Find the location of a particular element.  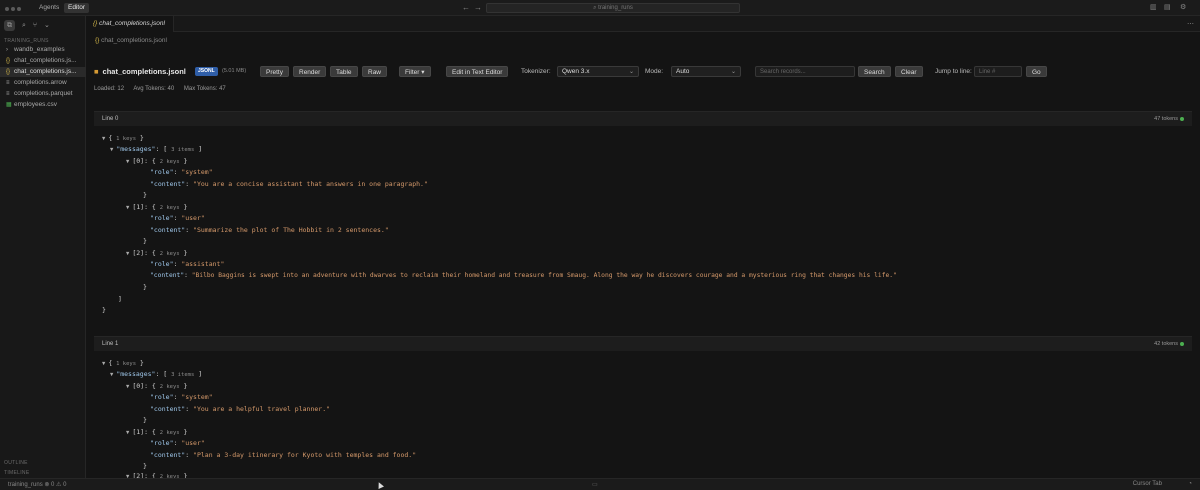

tab-editor: Editor is located at coordinates (76, 8).